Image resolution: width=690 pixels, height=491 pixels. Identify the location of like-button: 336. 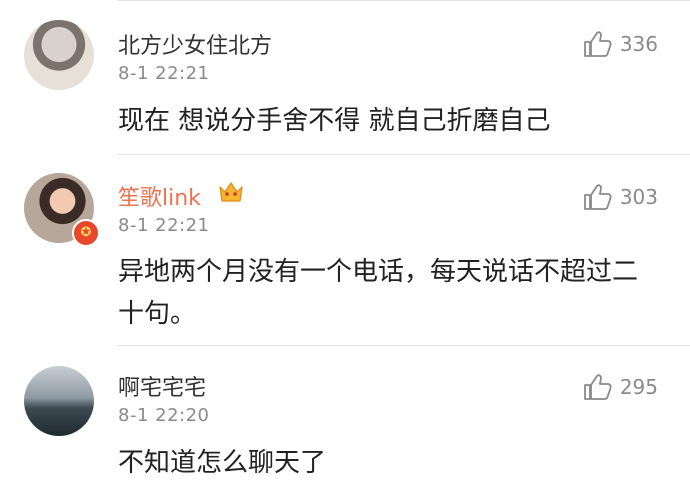
(620, 44).